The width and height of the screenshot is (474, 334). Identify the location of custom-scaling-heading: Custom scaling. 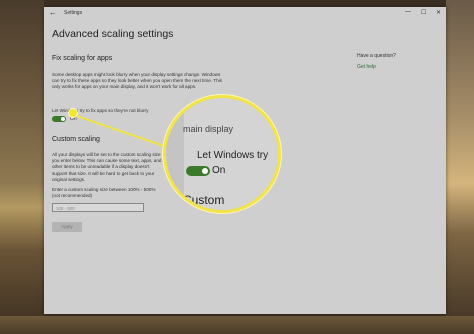
(76, 139).